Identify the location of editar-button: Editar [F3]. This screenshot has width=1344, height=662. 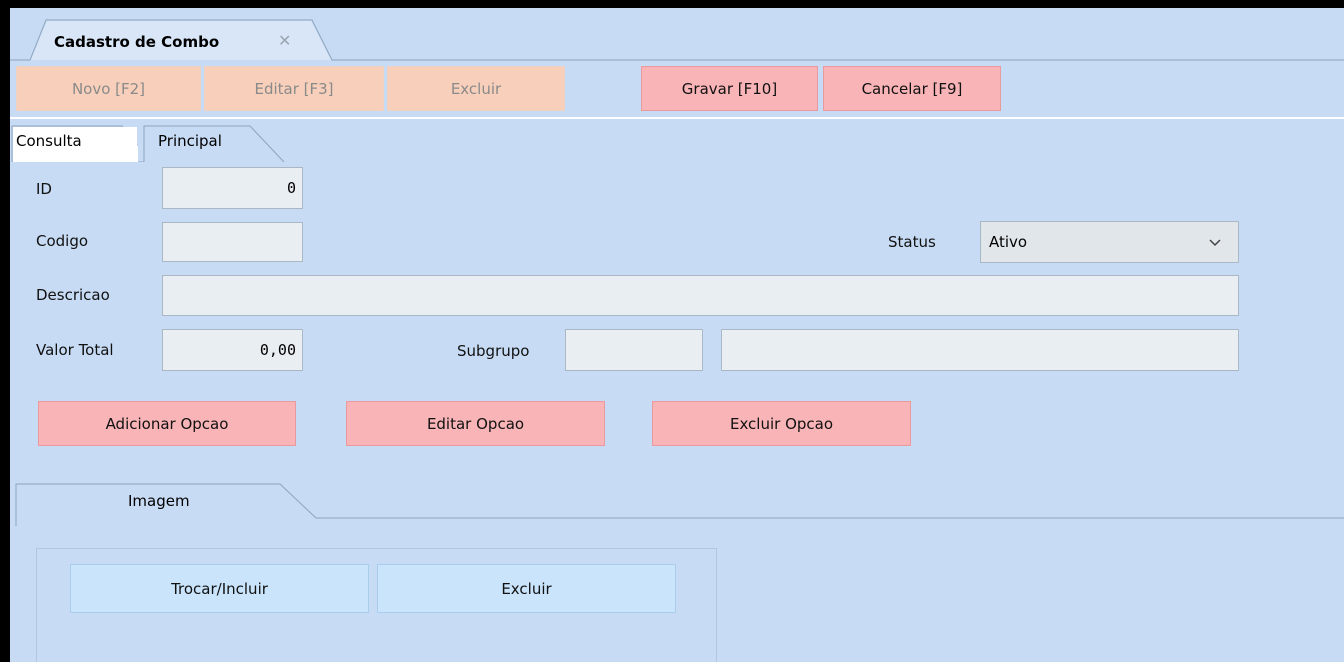
(294, 88).